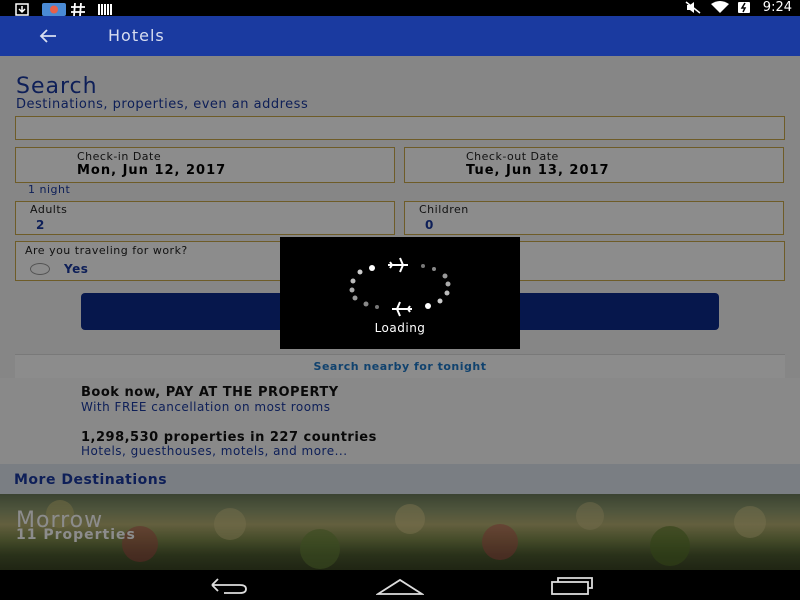 The width and height of the screenshot is (800, 600). What do you see at coordinates (400, 8) in the screenshot?
I see `status-bar: 9:24` at bounding box center [400, 8].